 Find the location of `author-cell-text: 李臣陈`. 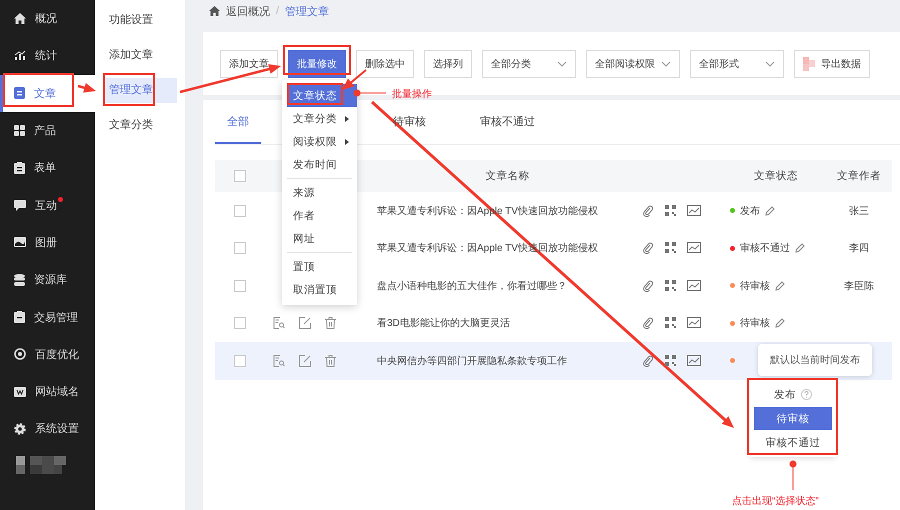

author-cell-text: 李臣陈 is located at coordinates (859, 286).